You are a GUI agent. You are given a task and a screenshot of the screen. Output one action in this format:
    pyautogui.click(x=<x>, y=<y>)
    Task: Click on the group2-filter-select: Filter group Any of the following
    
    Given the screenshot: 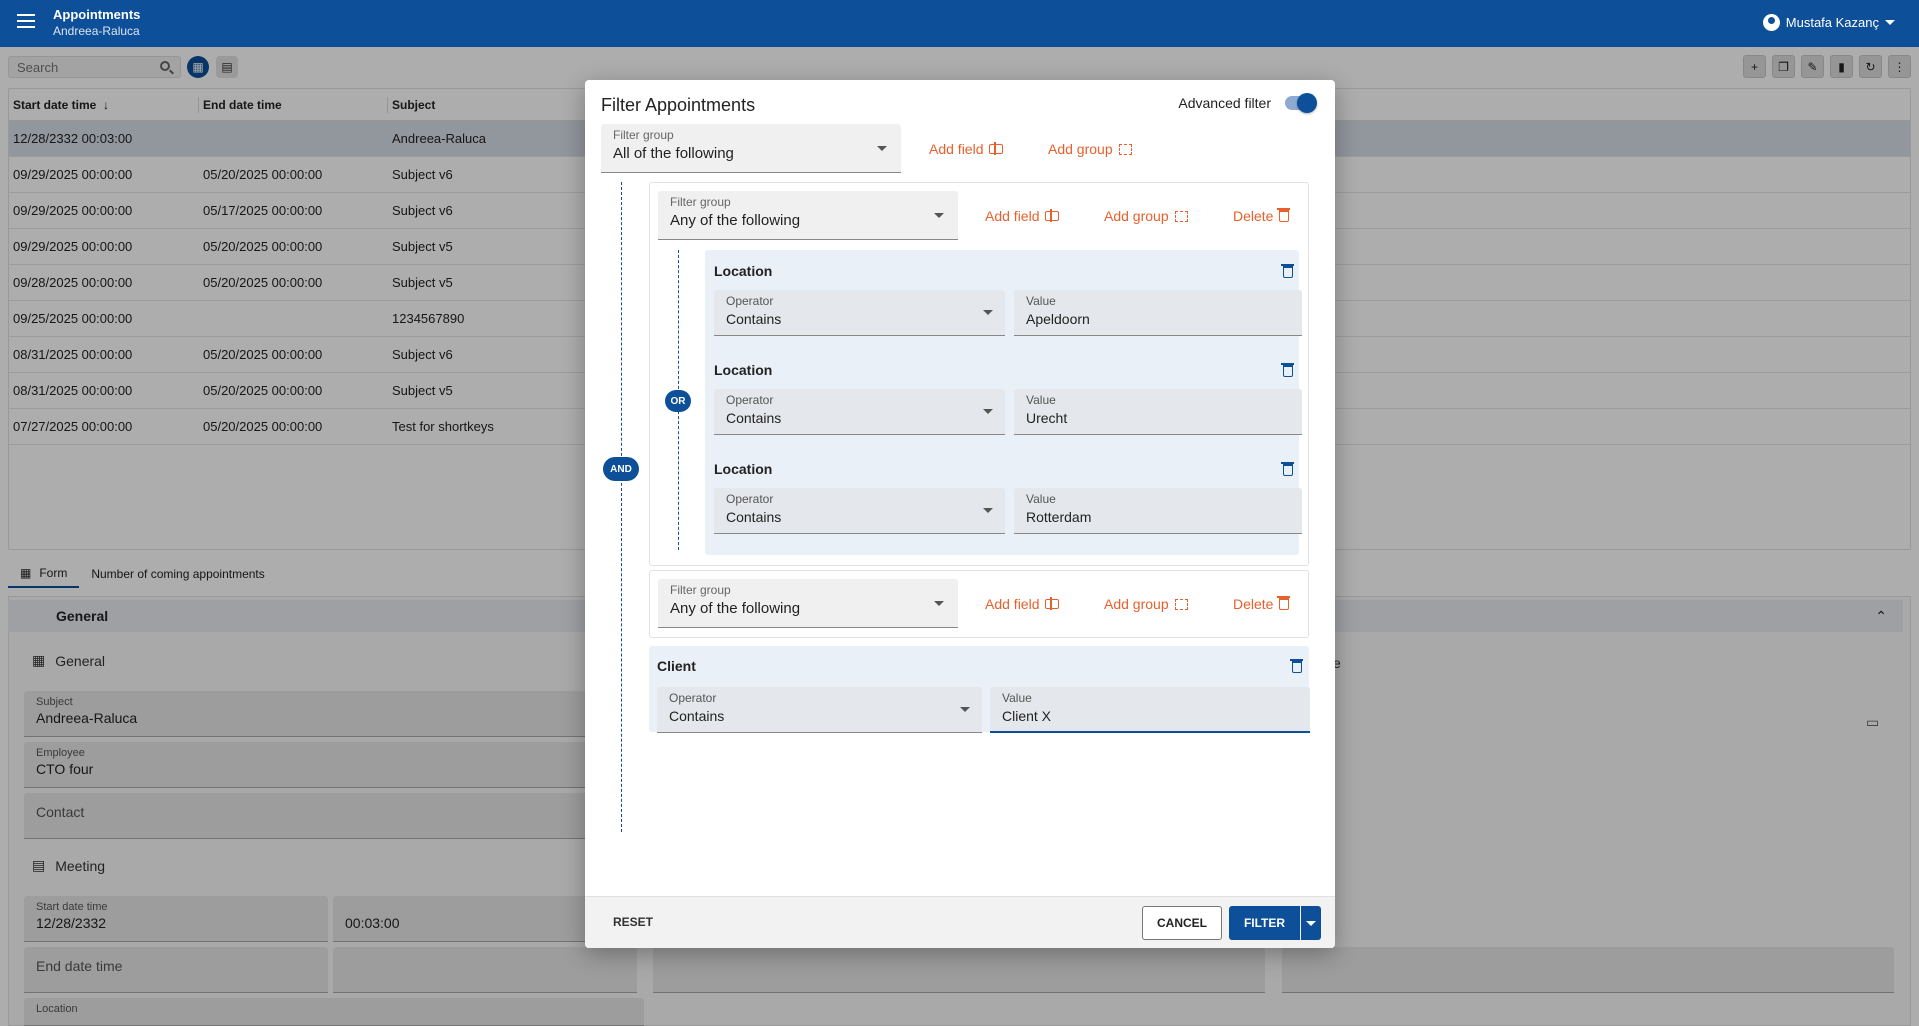 What is the action you would take?
    pyautogui.click(x=808, y=603)
    